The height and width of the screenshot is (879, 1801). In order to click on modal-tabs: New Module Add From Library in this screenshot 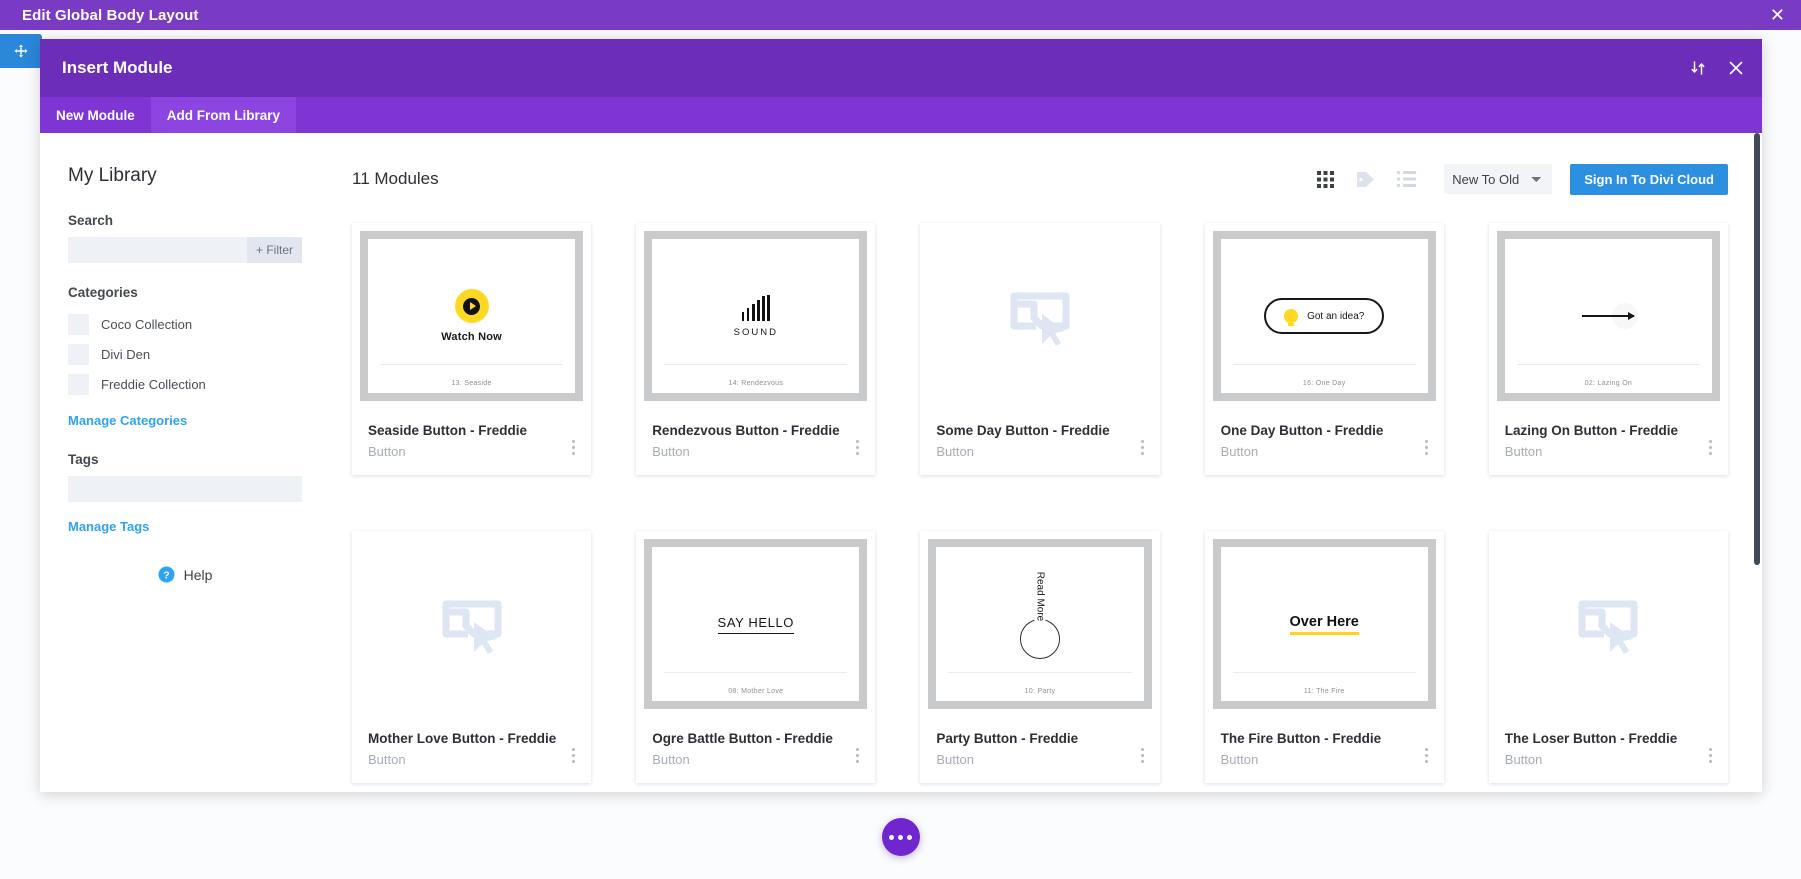, I will do `click(901, 115)`.